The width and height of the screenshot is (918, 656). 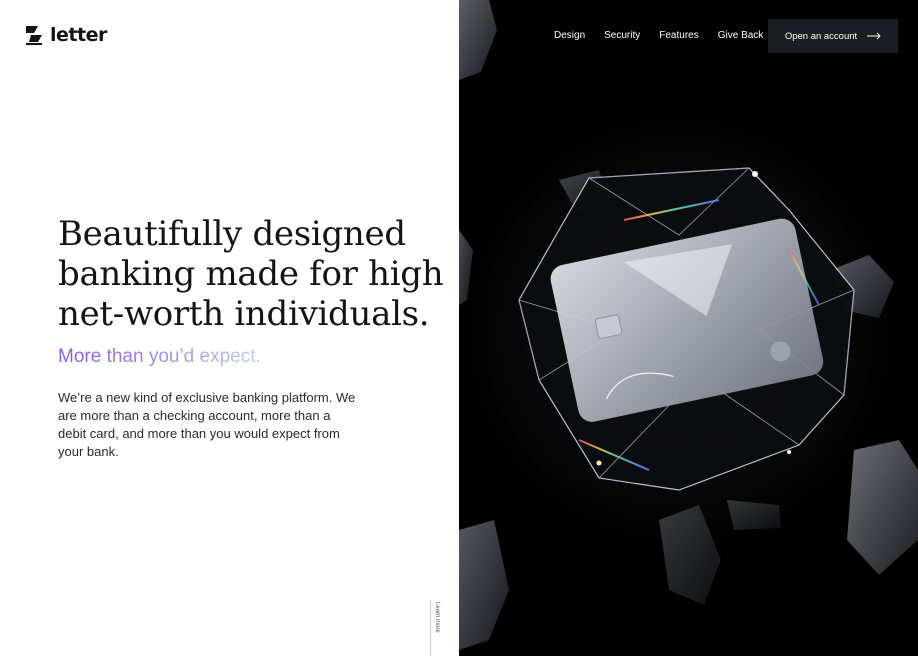 What do you see at coordinates (874, 36) in the screenshot?
I see `arrow-right-icon` at bounding box center [874, 36].